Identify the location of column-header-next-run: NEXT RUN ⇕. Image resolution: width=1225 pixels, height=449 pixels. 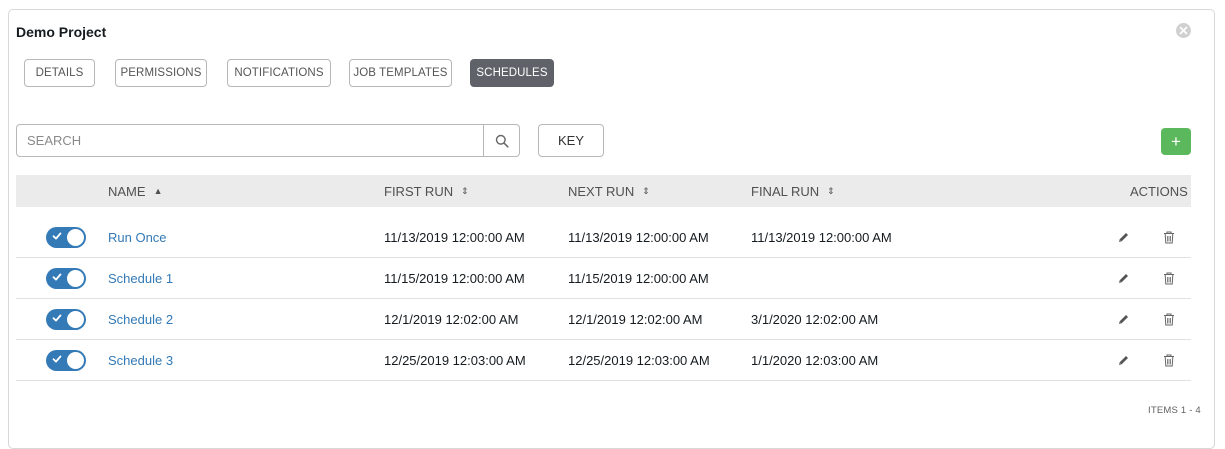
(609, 191).